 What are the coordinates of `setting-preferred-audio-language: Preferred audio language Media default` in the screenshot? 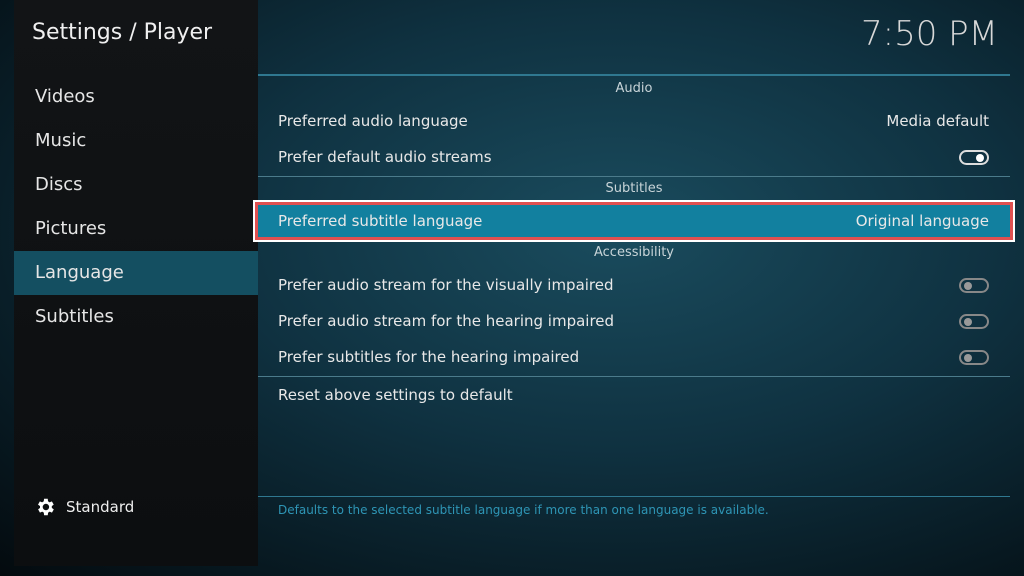 It's located at (634, 121).